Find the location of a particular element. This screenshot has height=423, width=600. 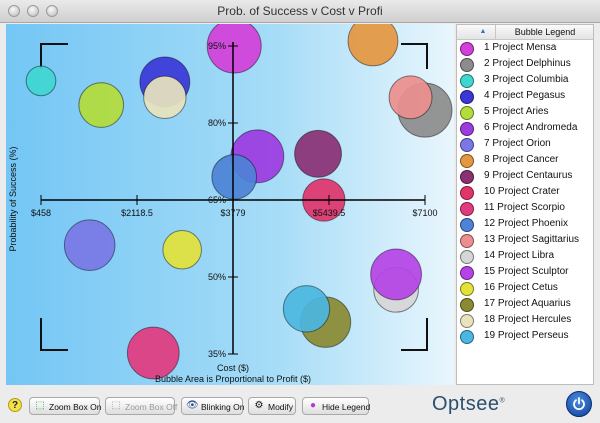

zoom-box-icon: ⬚ is located at coordinates (40, 405).